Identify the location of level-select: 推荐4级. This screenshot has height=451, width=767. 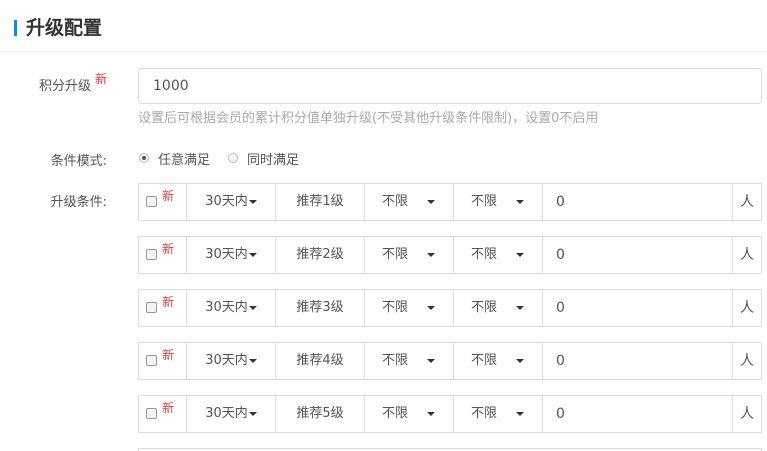
(320, 361).